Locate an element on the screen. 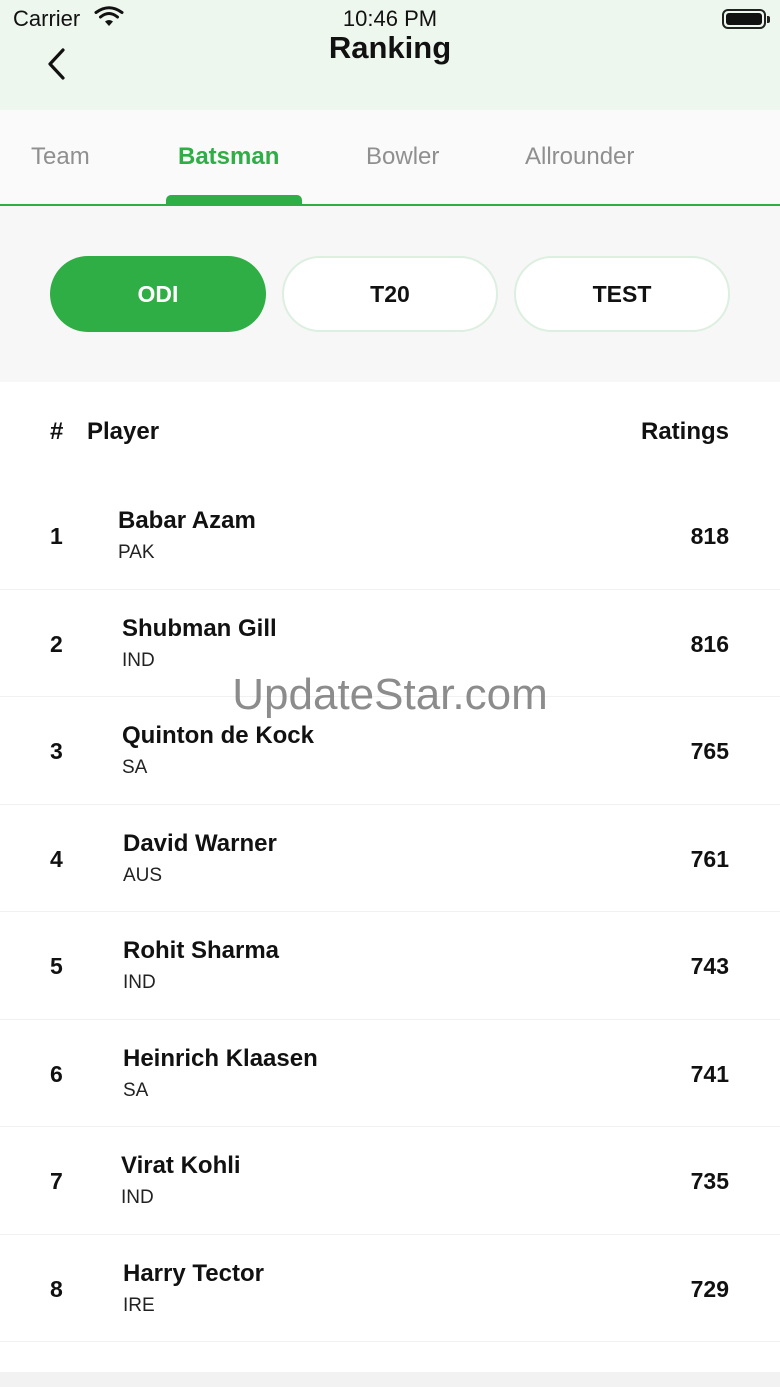 The height and width of the screenshot is (1387, 780). format-t20-button: T20 is located at coordinates (390, 294).